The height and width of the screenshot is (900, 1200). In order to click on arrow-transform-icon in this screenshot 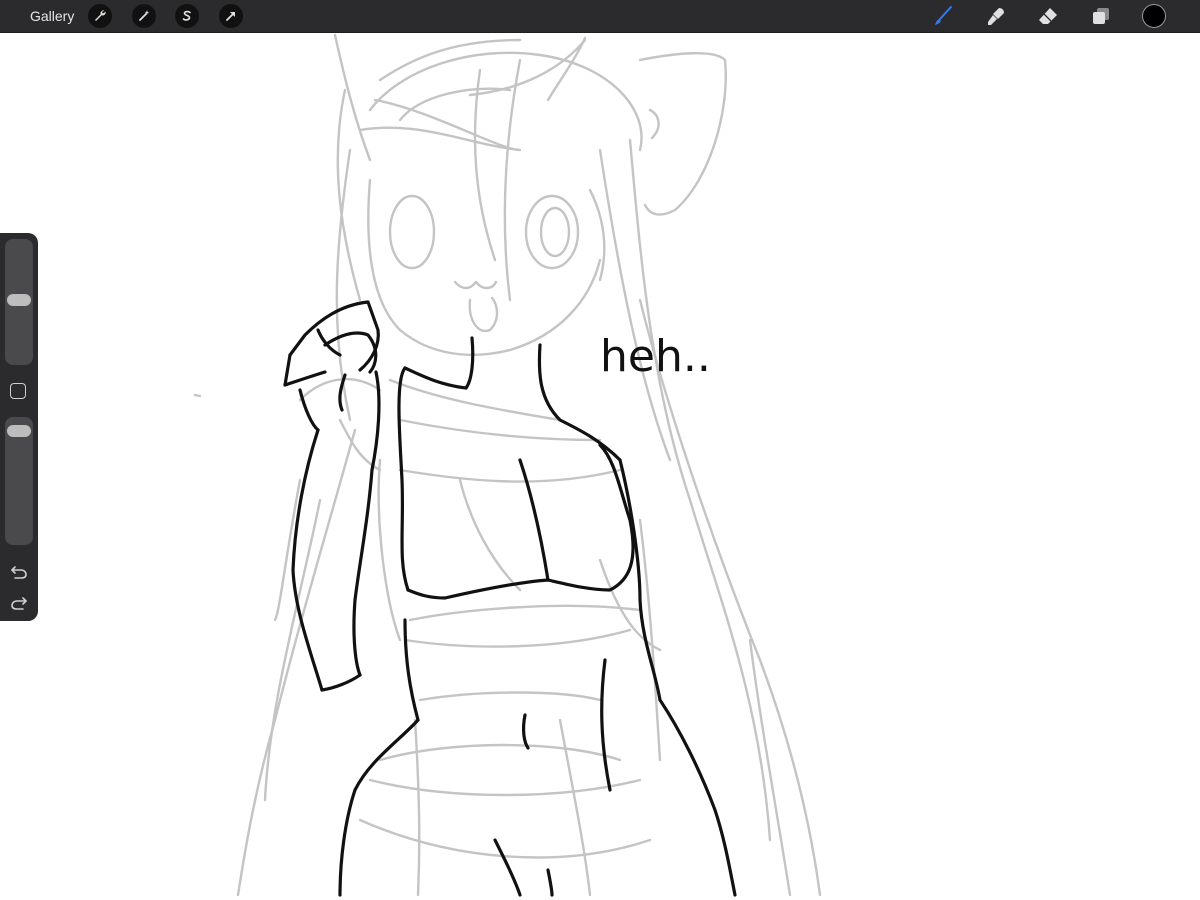, I will do `click(230, 16)`.